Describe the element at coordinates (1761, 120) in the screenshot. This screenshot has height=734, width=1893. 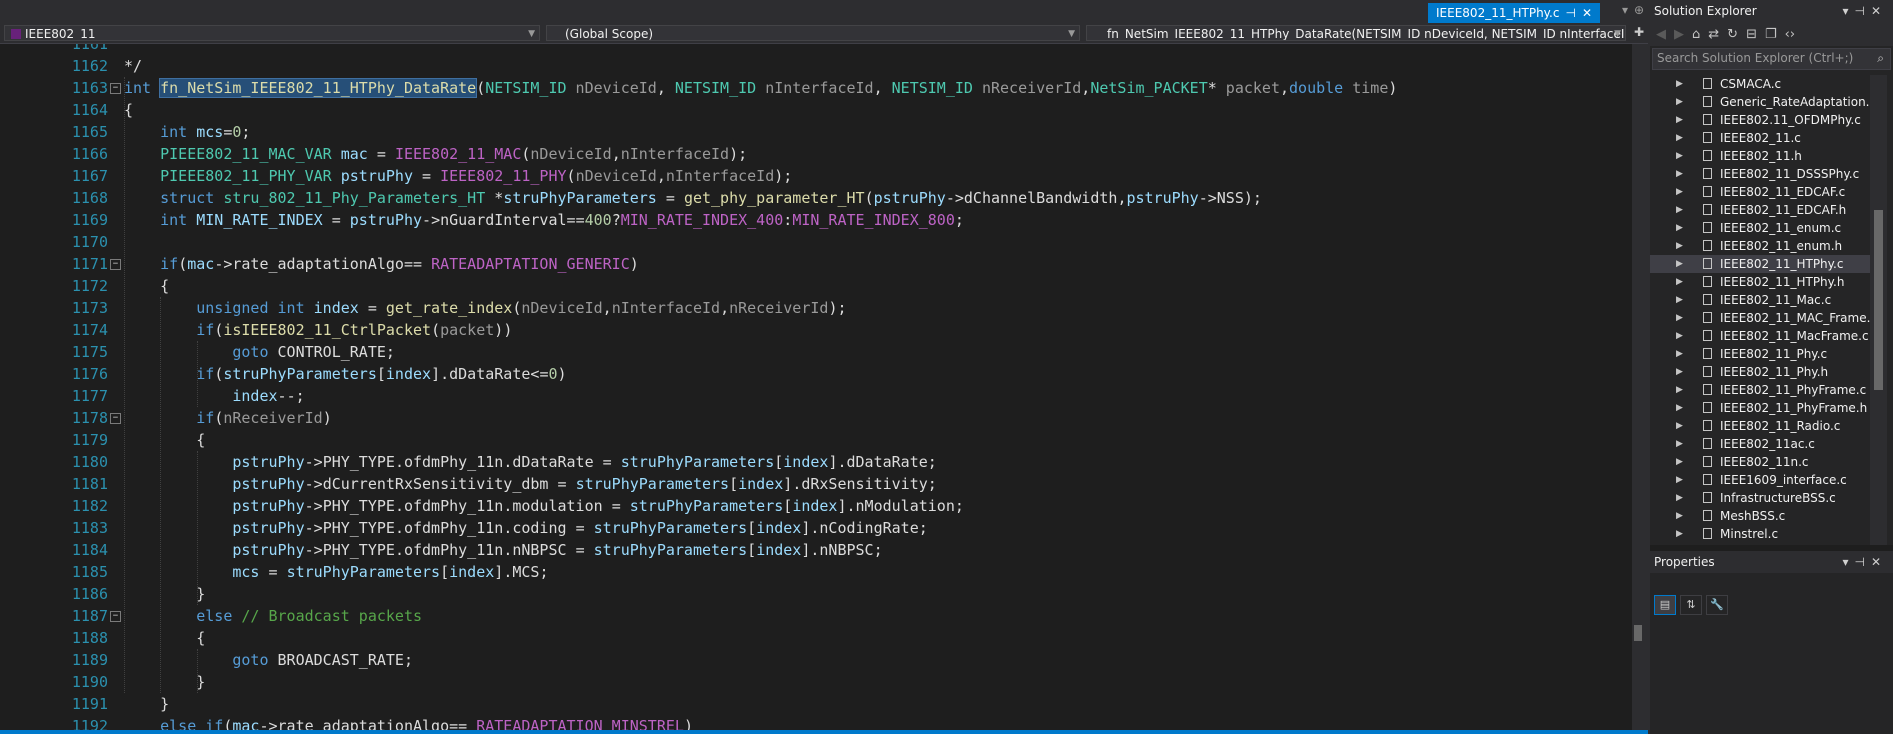
I see `tree-item: ▶ IEEE802.11_OFDMPhy.c` at that location.